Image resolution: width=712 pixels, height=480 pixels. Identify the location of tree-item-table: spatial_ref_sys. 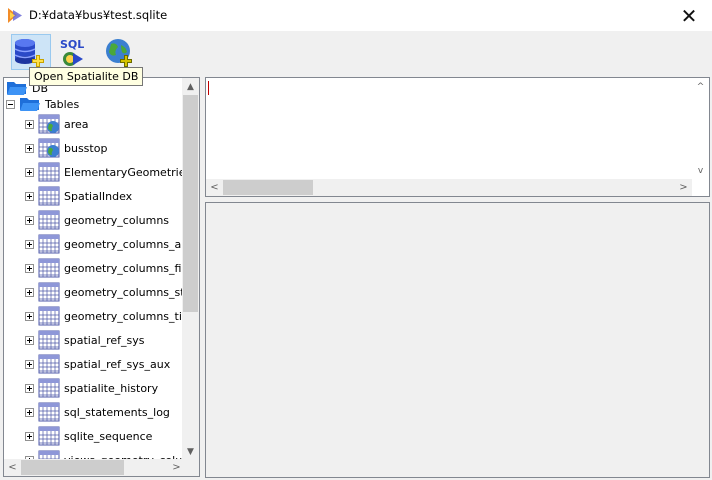
(85, 340).